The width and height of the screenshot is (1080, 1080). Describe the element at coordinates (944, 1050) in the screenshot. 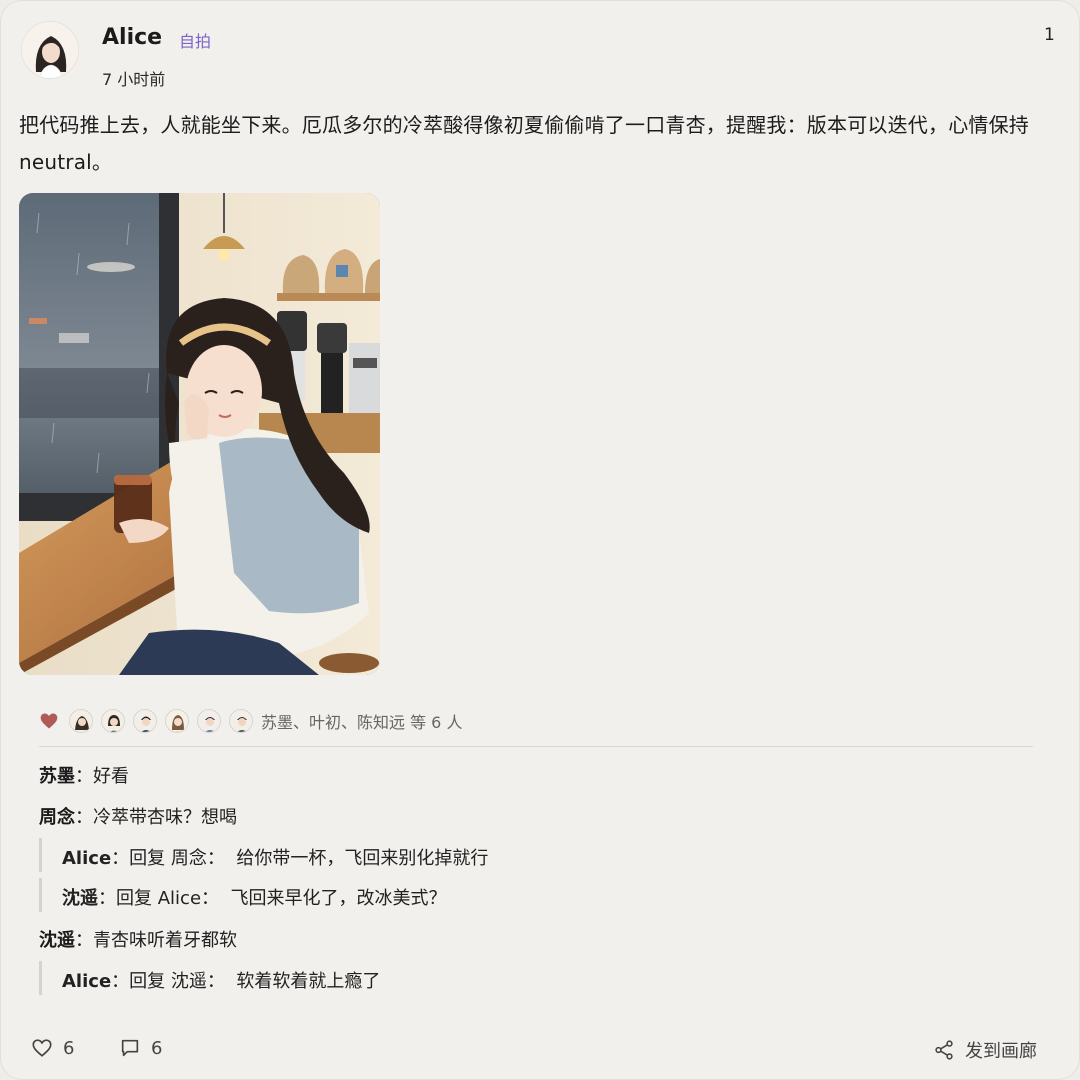

I see `share-icon` at that location.